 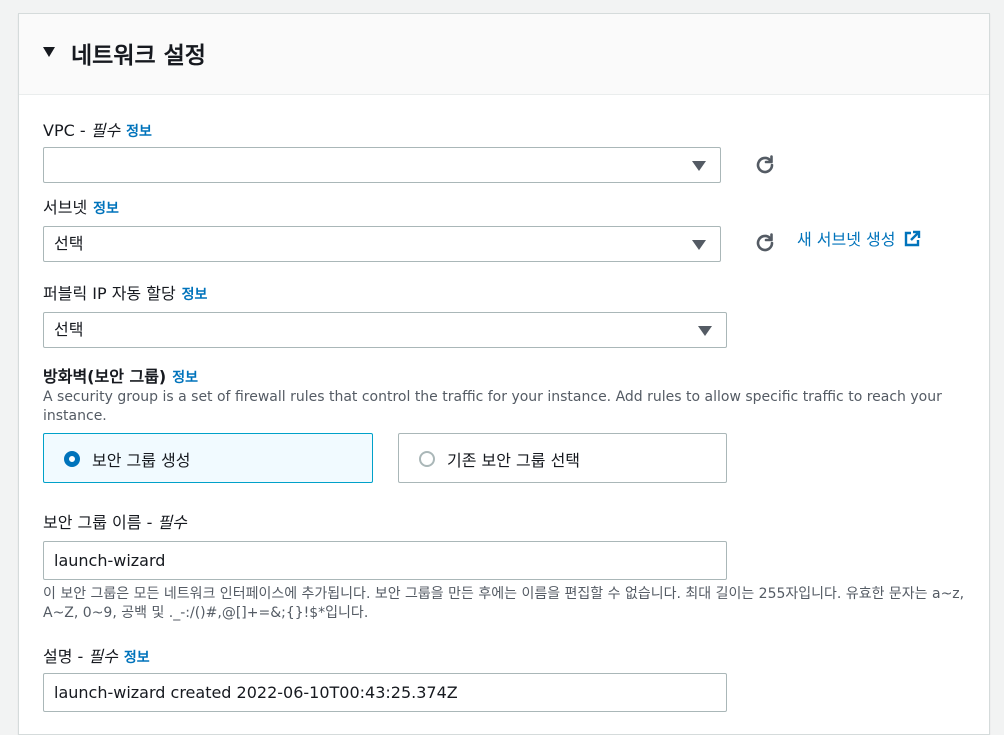 I want to click on existing-security-group-option: 기존 보안 그룹 선택, so click(x=562, y=458).